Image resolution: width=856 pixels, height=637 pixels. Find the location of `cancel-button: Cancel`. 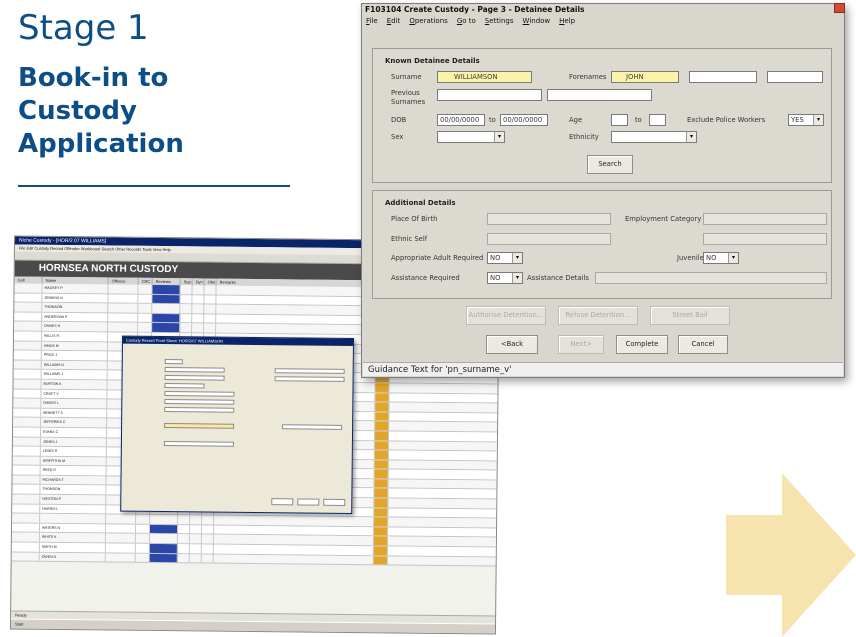

cancel-button: Cancel is located at coordinates (703, 344).